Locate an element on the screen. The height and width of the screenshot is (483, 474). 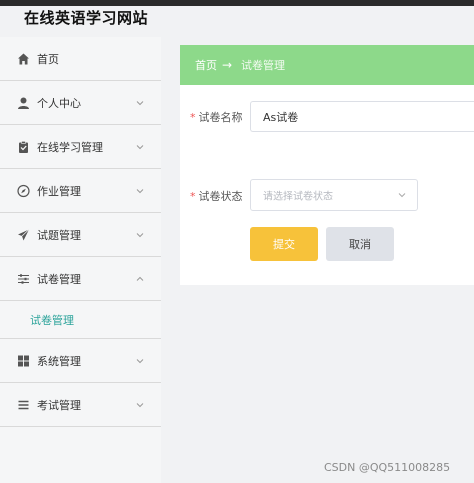
sidebar-item-system: 系统管理 is located at coordinates (80, 361).